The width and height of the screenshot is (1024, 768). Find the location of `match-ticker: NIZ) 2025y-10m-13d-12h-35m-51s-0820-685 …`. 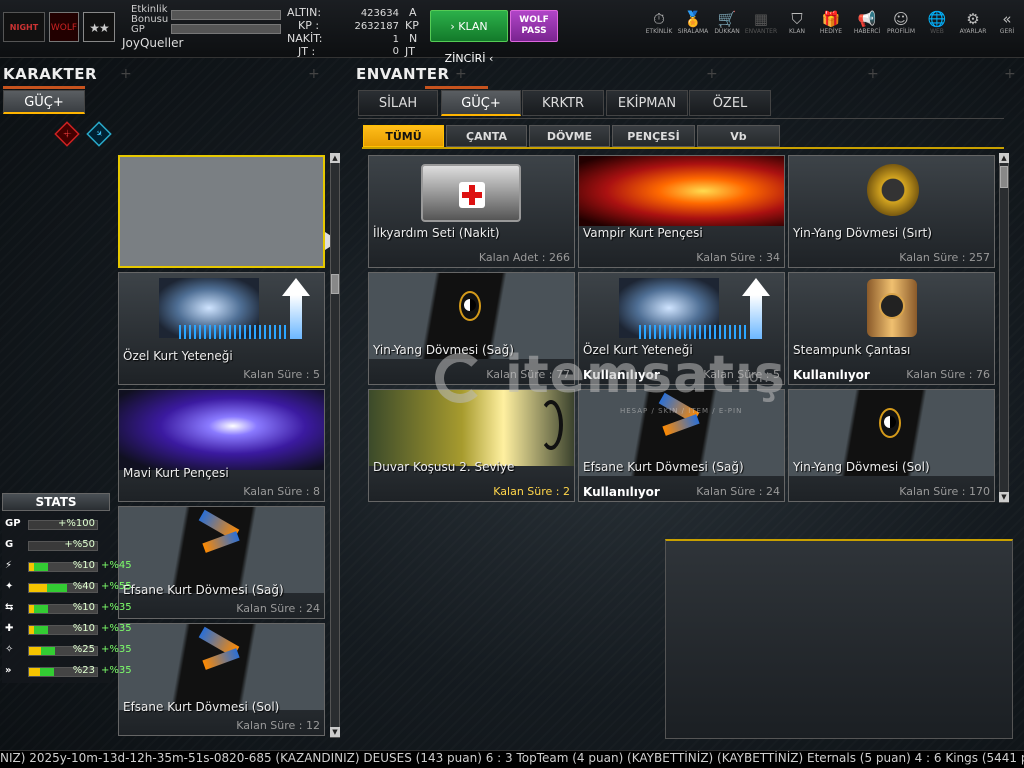

match-ticker: NIZ) 2025y-10m-13d-12h-35m-51s-0820-685 … is located at coordinates (512, 759).